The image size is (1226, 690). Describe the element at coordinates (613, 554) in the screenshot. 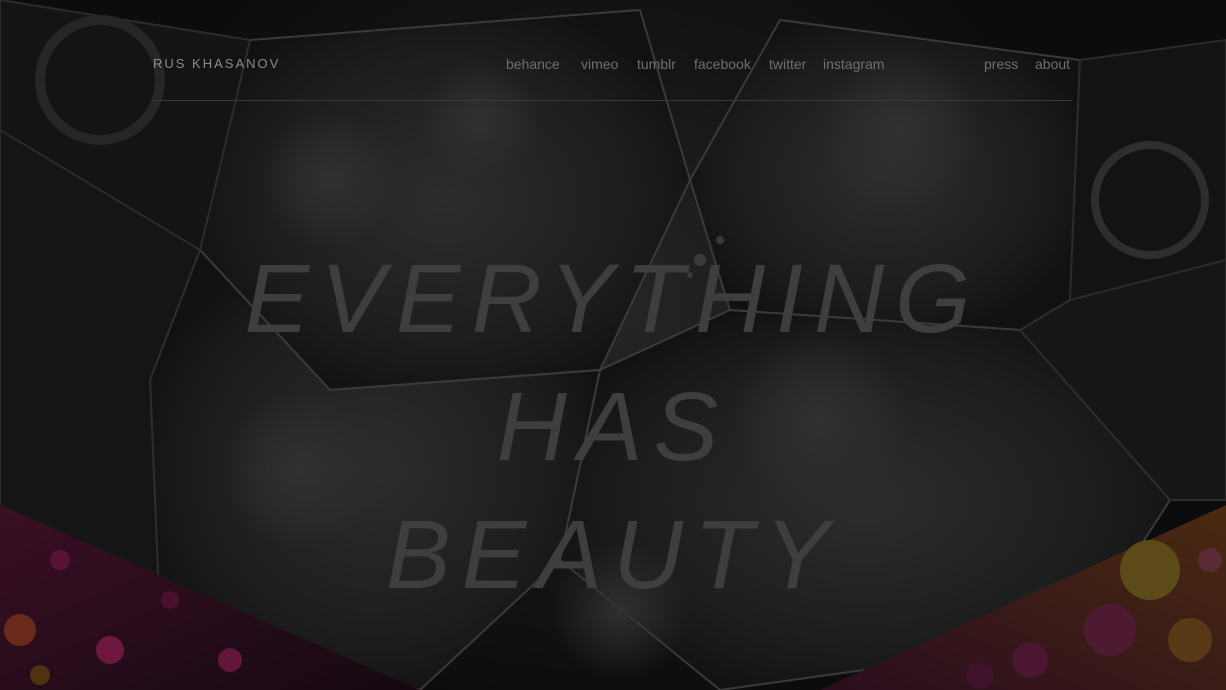

I see `headline-line-3: BEAUTY` at that location.